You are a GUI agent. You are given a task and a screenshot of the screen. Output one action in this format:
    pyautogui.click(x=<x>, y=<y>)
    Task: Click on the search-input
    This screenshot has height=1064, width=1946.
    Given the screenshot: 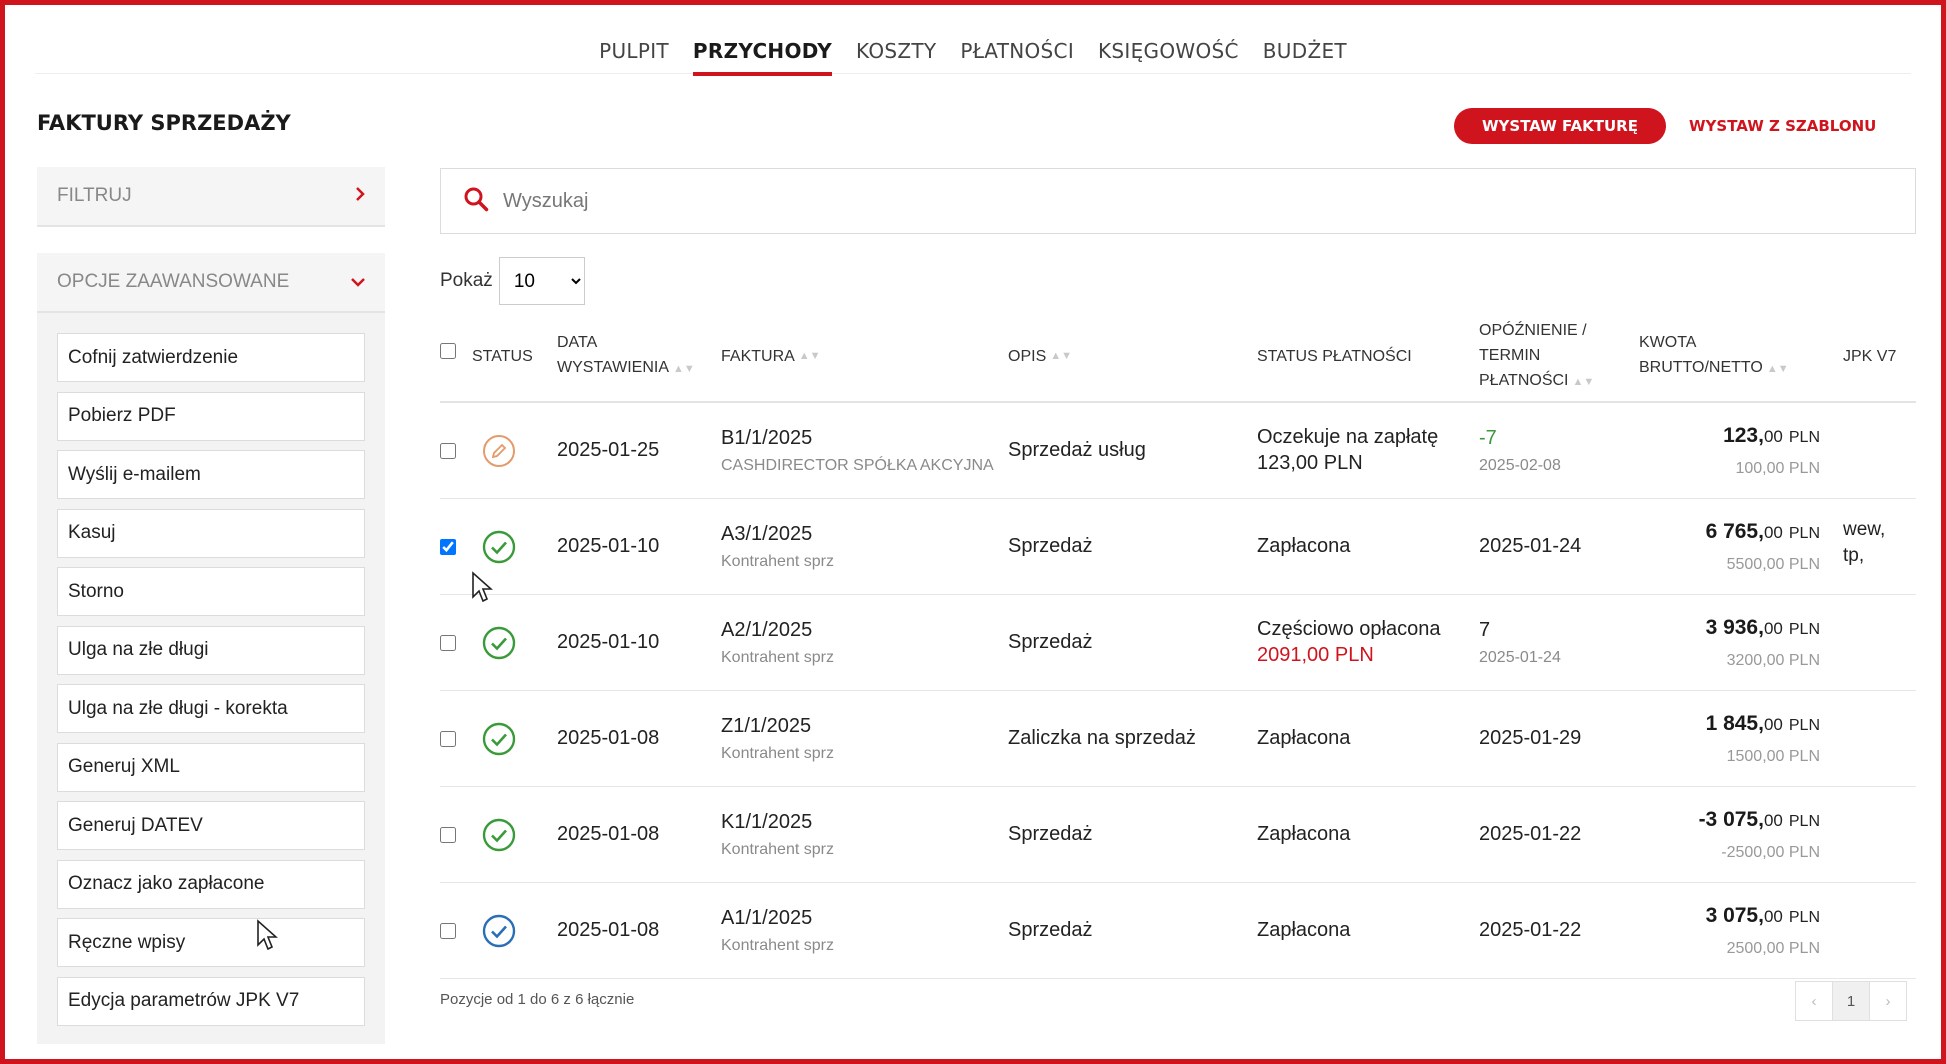 What is the action you would take?
    pyautogui.click(x=803, y=201)
    